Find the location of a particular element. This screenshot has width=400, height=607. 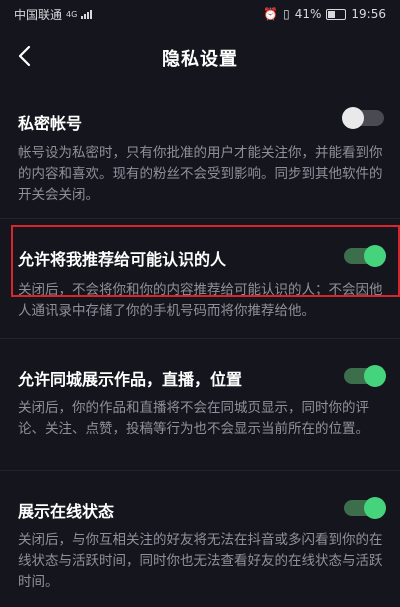

battery-percent: 41% is located at coordinates (308, 14).